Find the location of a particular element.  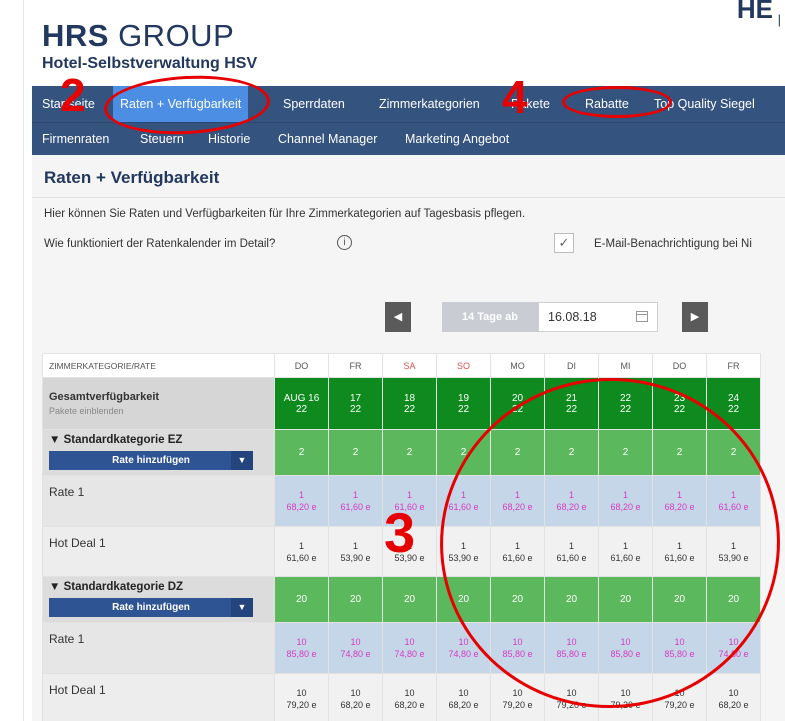

rate-price: 85,80 e is located at coordinates (301, 654).